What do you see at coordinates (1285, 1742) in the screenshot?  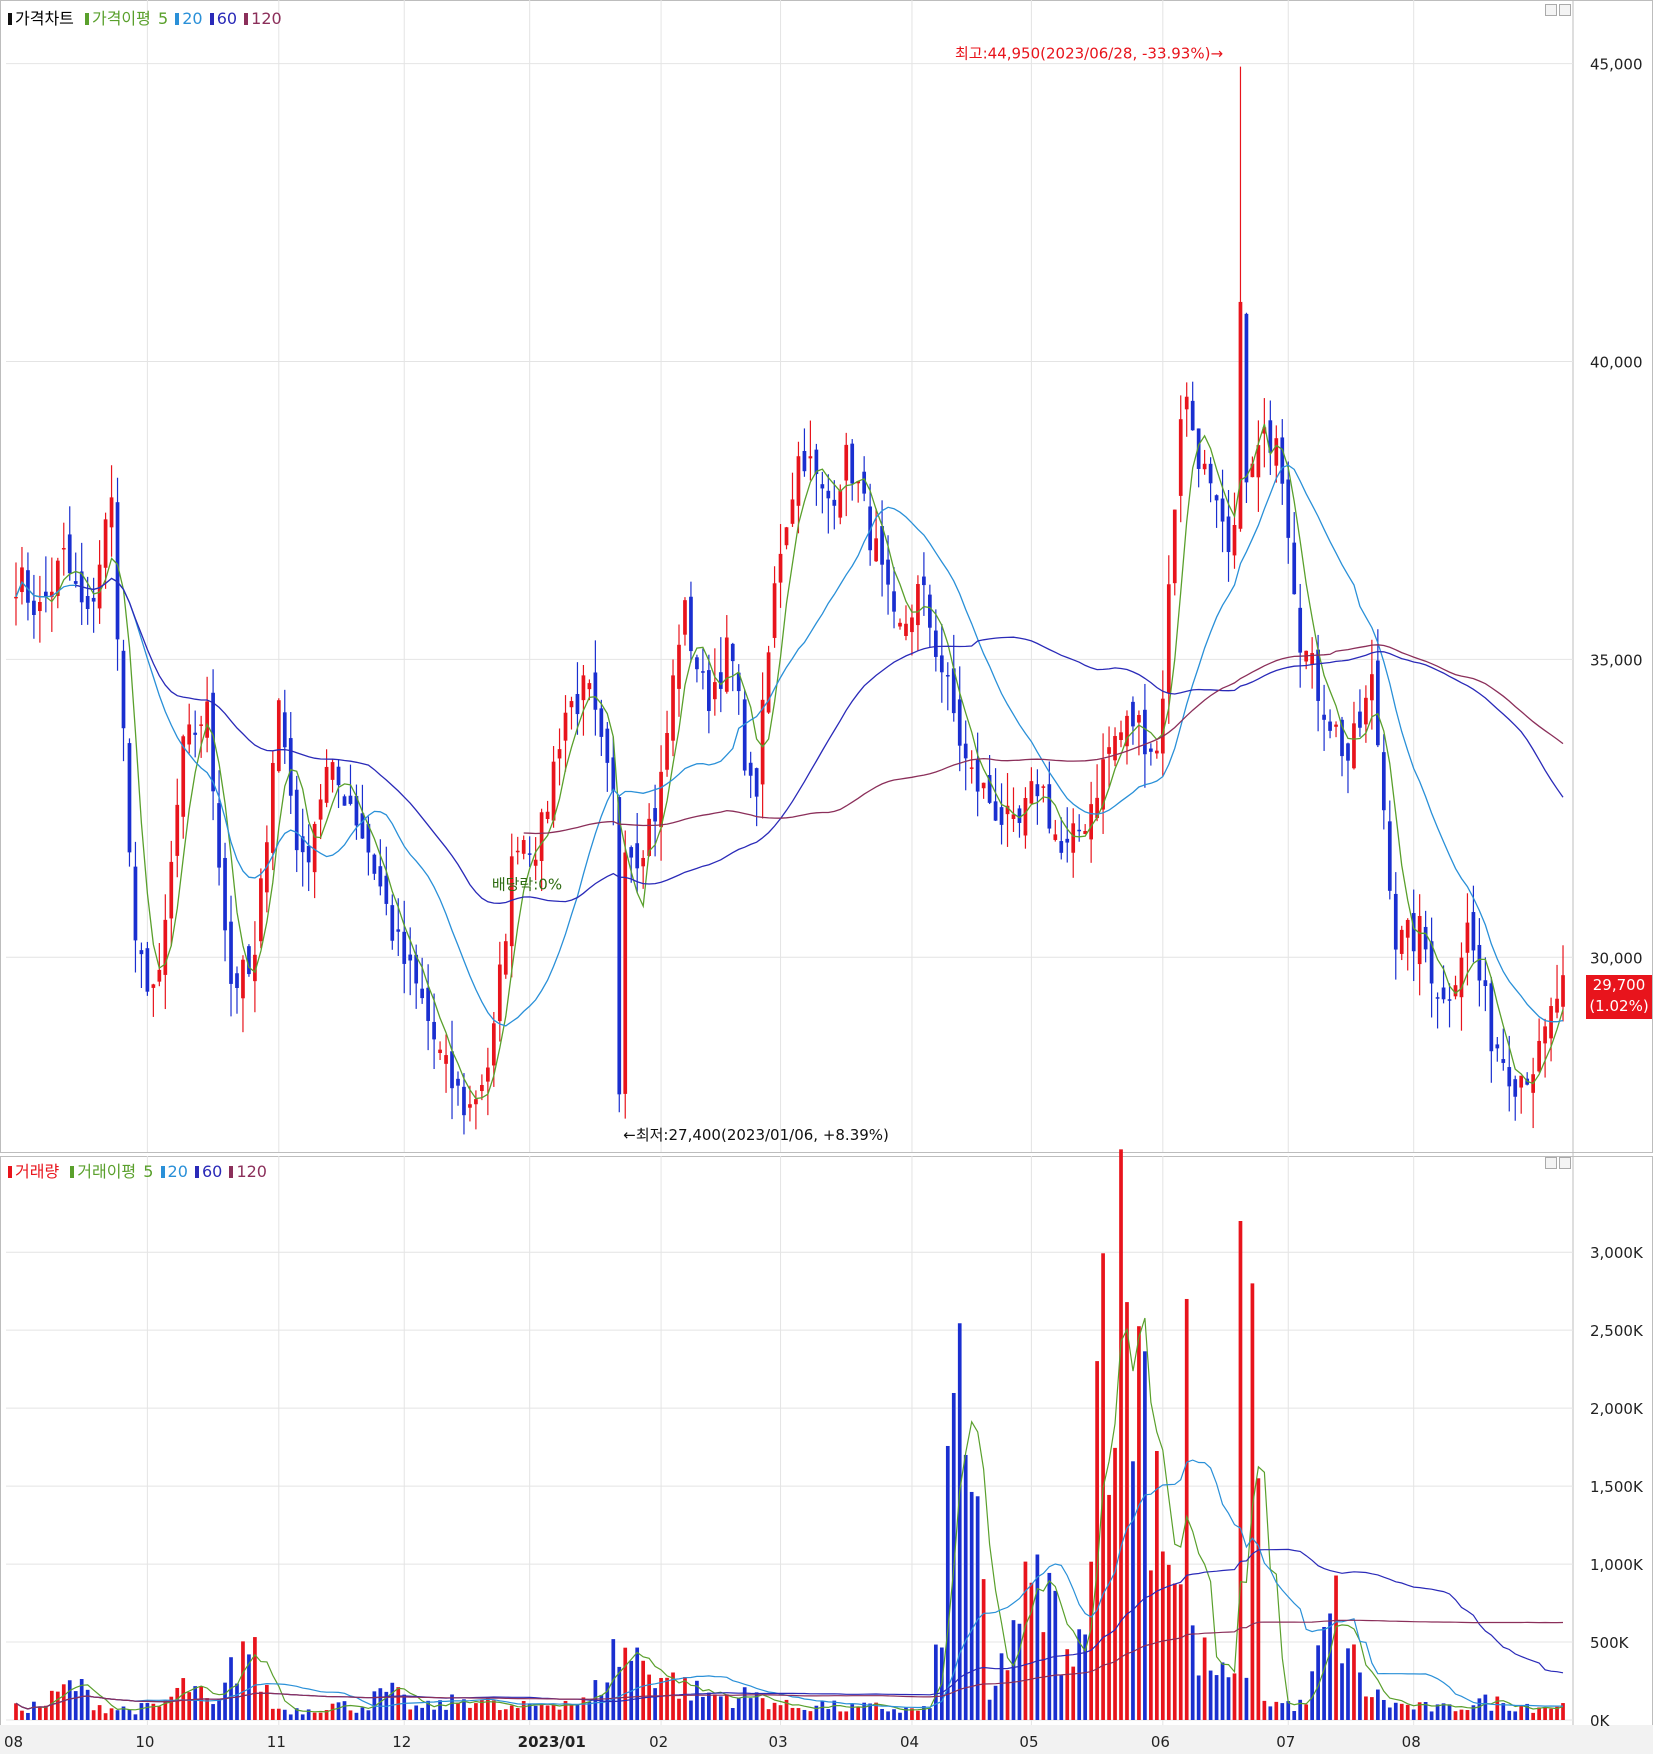 I see `x-tick-label: 07` at bounding box center [1285, 1742].